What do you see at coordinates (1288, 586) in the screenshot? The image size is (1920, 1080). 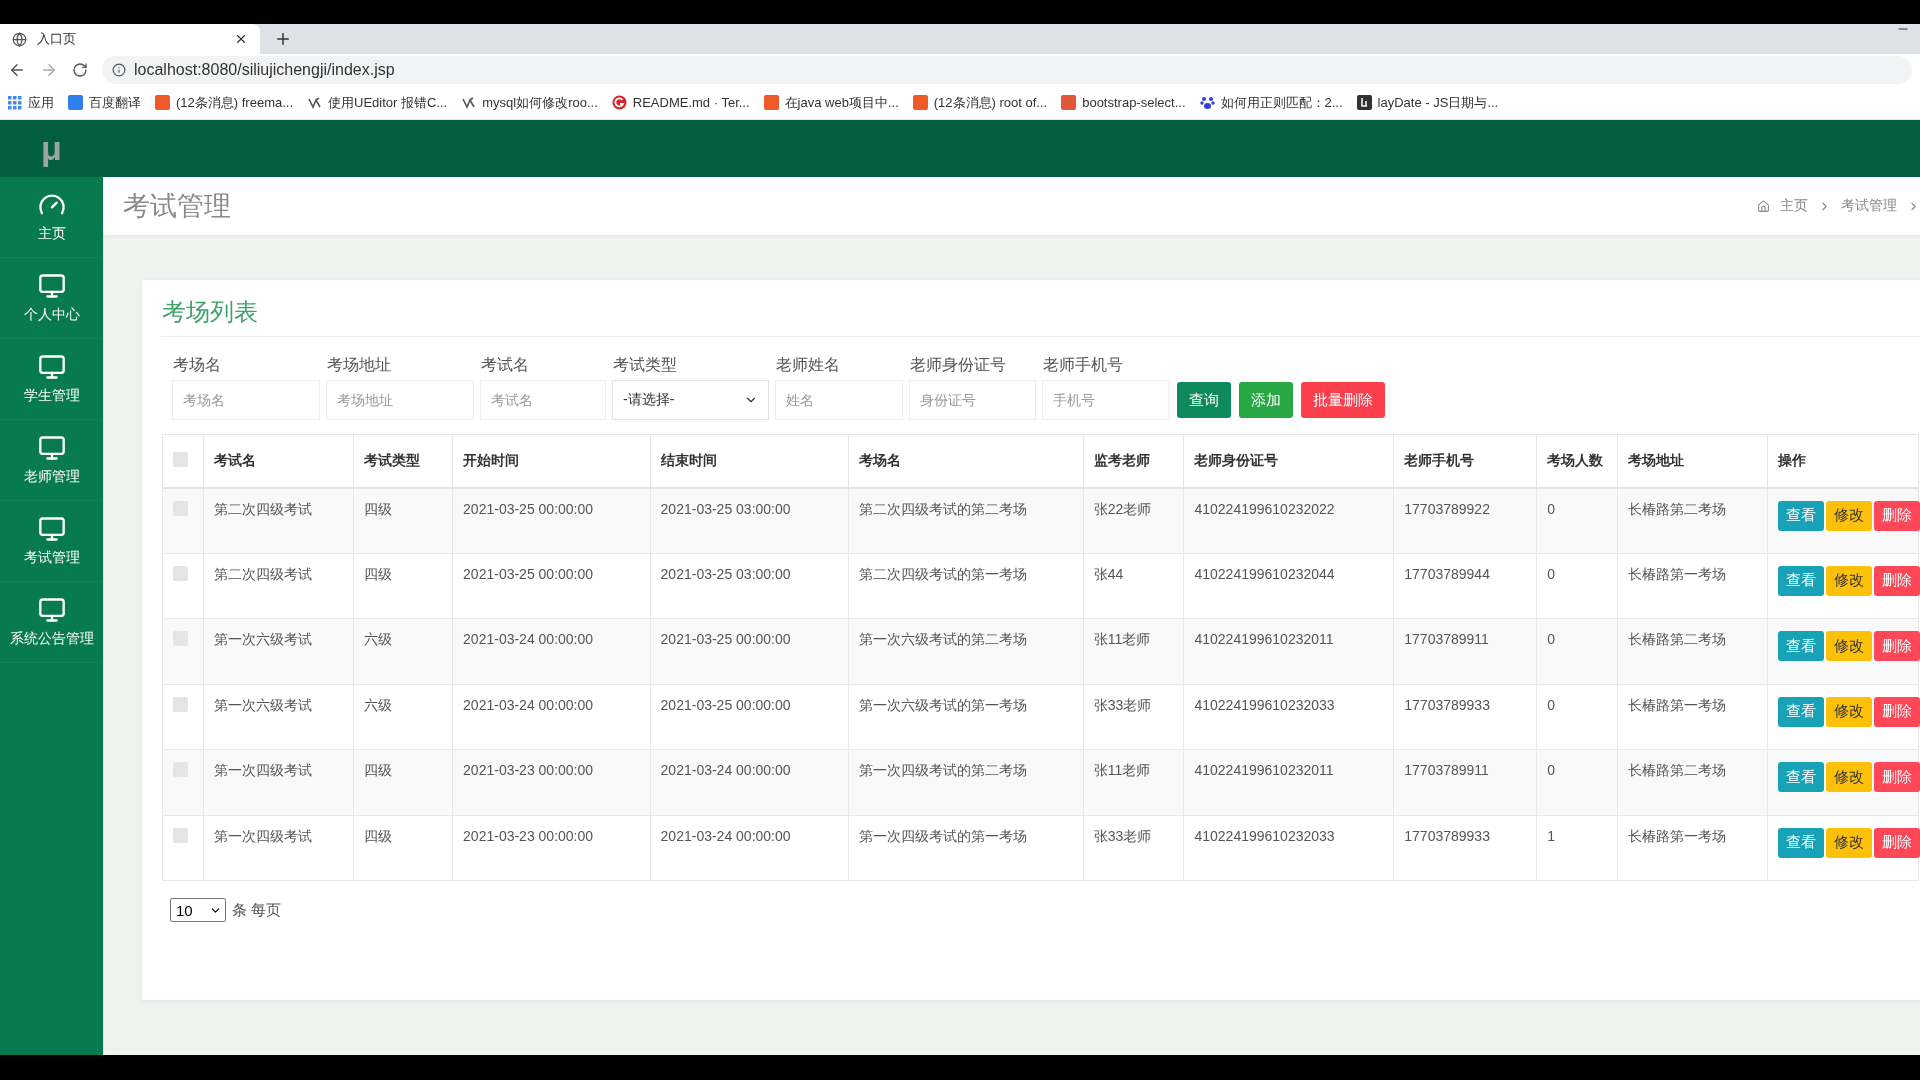 I see `table-cell: 410224199610232044` at bounding box center [1288, 586].